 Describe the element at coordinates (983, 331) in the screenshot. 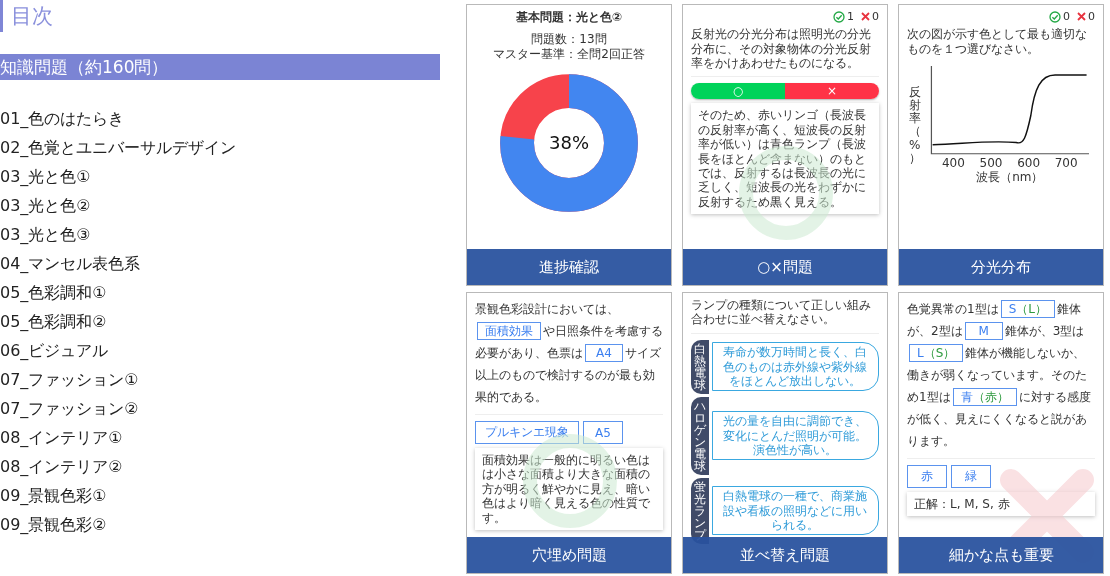

I see `answer-blank: M` at that location.